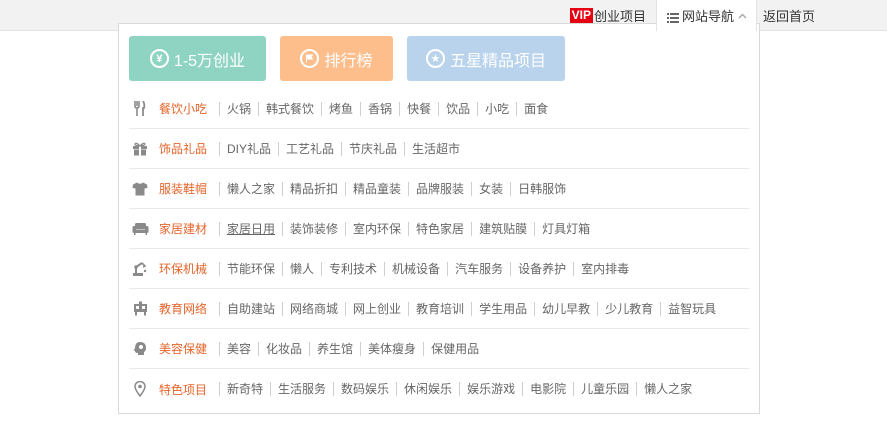 The width and height of the screenshot is (887, 422). I want to click on category-link: 网络商城, so click(313, 308).